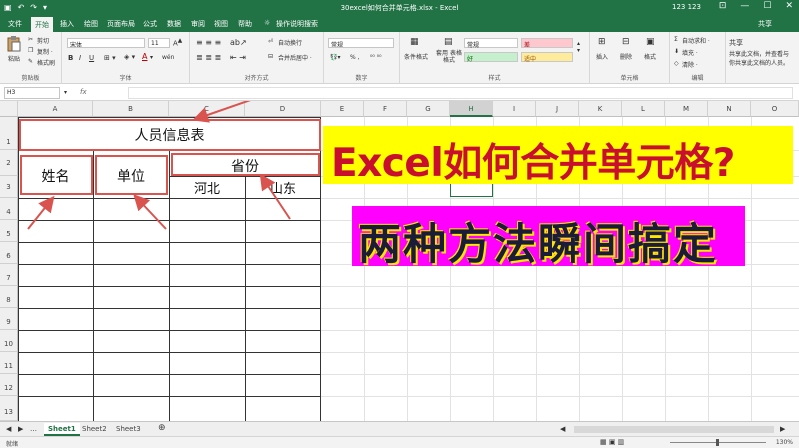 This screenshot has width=799, height=448. Describe the element at coordinates (376, 57) in the screenshot. I see `decimal-icon: ⁰⁰ ⁰⁰` at that location.